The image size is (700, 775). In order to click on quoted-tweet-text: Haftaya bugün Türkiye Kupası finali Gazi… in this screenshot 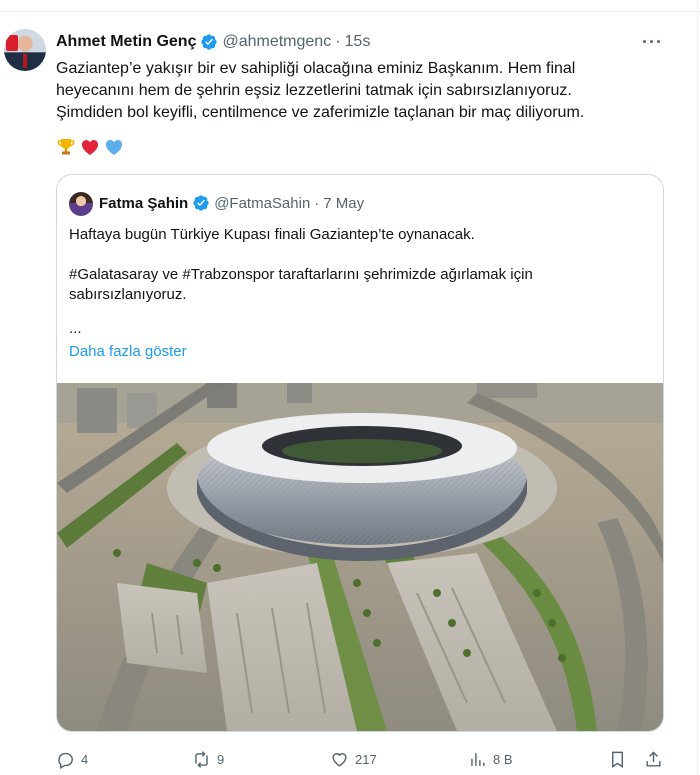, I will do `click(359, 265)`.